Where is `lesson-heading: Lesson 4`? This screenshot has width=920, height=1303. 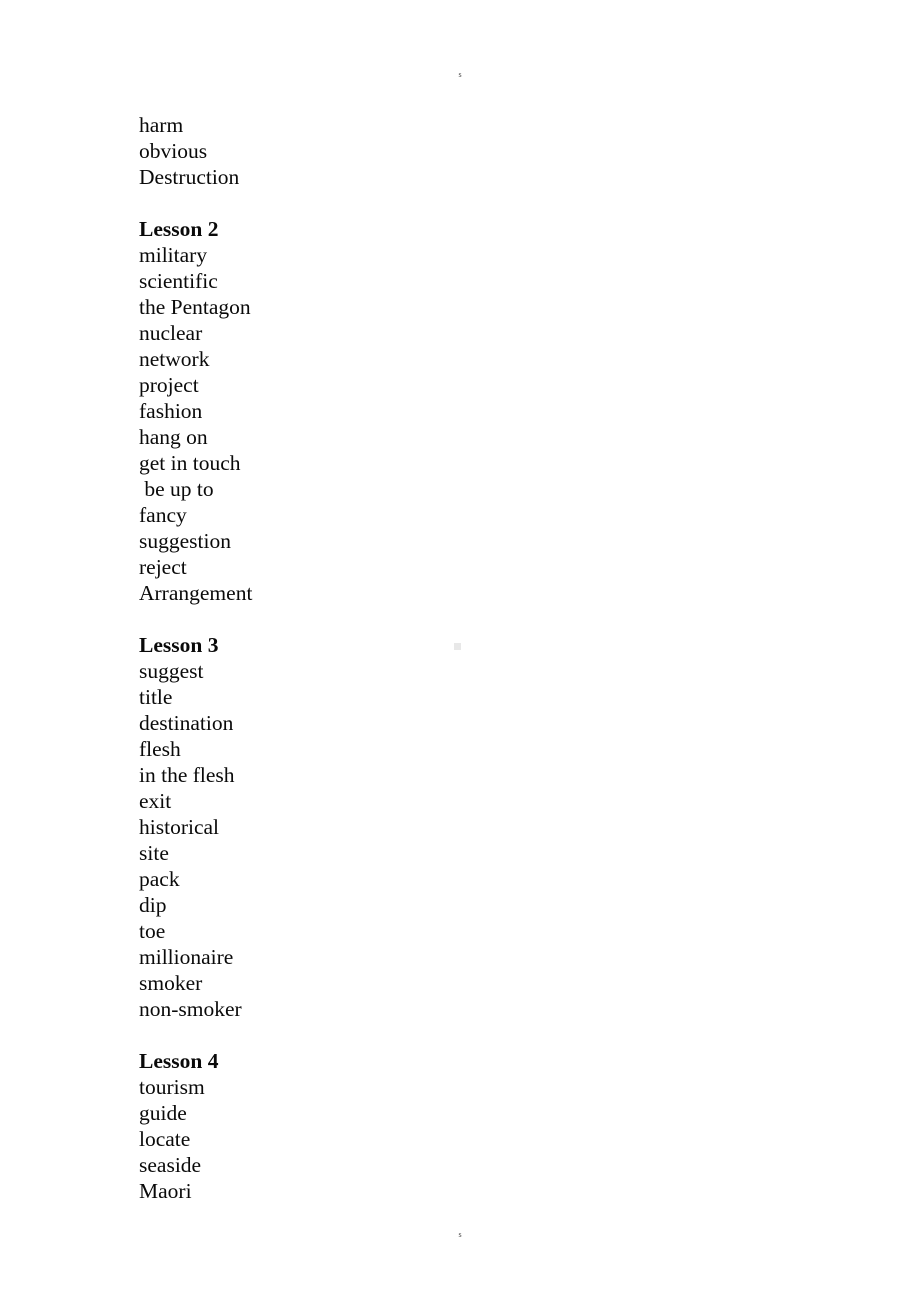
lesson-heading: Lesson 4 is located at coordinates (179, 1061).